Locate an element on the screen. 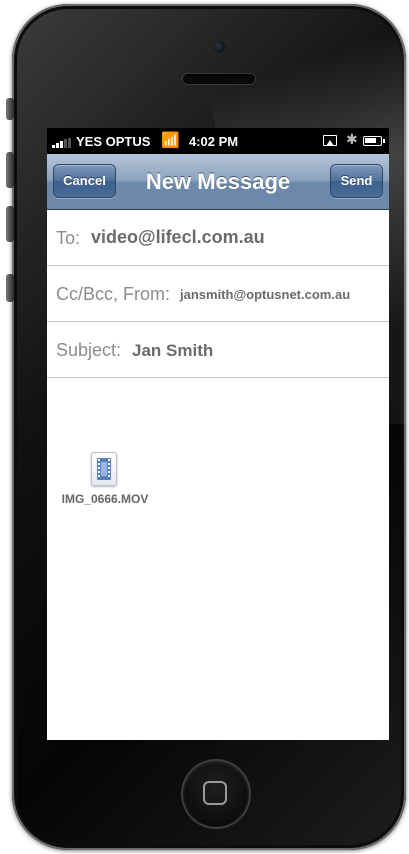  subject-label: Subject: is located at coordinates (89, 350).